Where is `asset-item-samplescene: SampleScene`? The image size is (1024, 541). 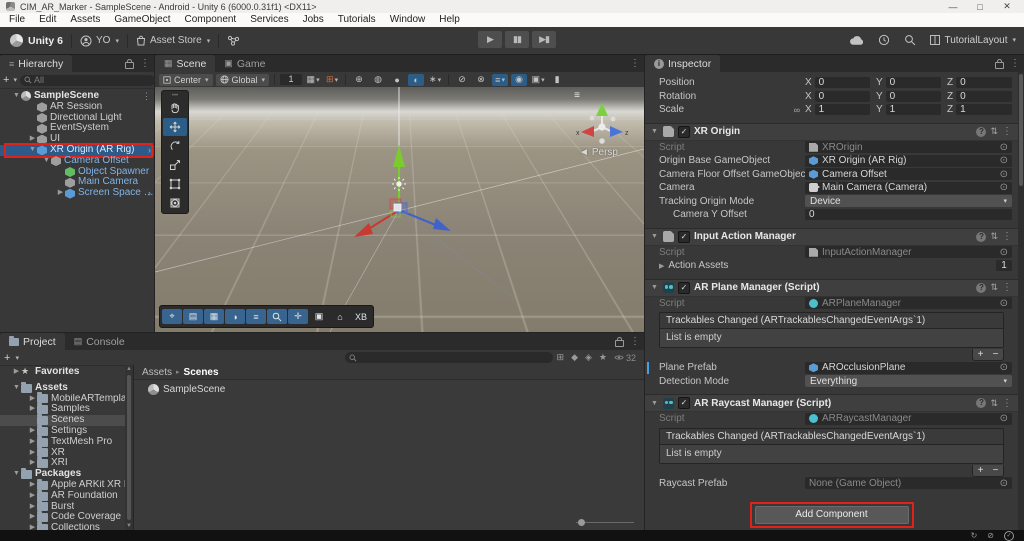
asset-item-samplescene: SampleScene is located at coordinates (396, 389).